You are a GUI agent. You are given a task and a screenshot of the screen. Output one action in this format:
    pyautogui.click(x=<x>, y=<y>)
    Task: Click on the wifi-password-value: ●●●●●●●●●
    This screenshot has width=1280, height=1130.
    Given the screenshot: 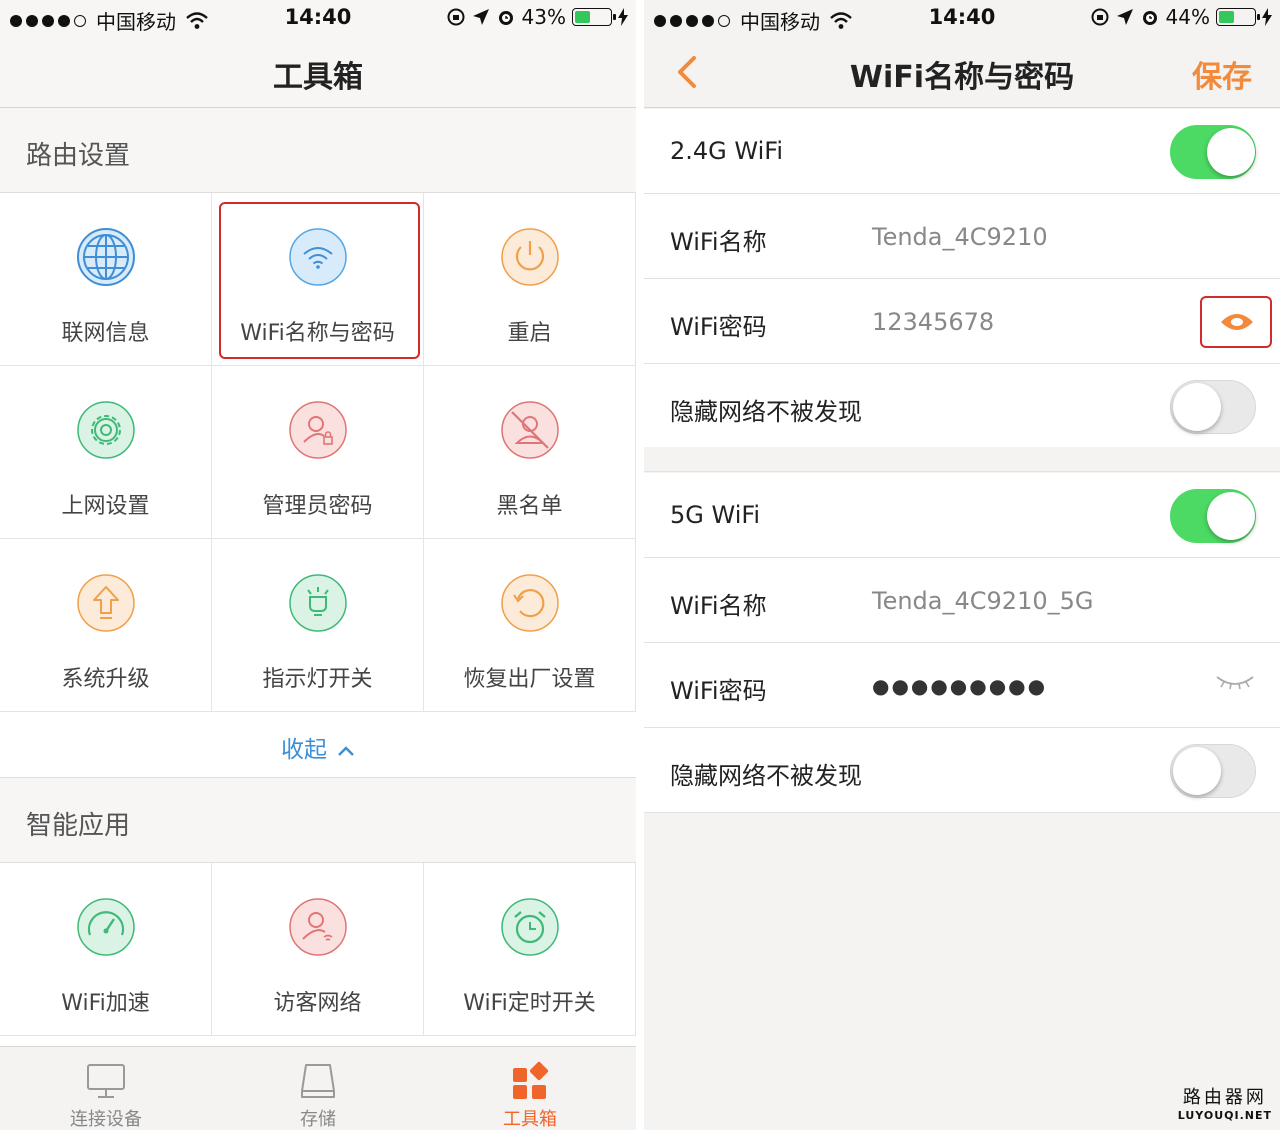 What is the action you would take?
    pyautogui.click(x=959, y=686)
    